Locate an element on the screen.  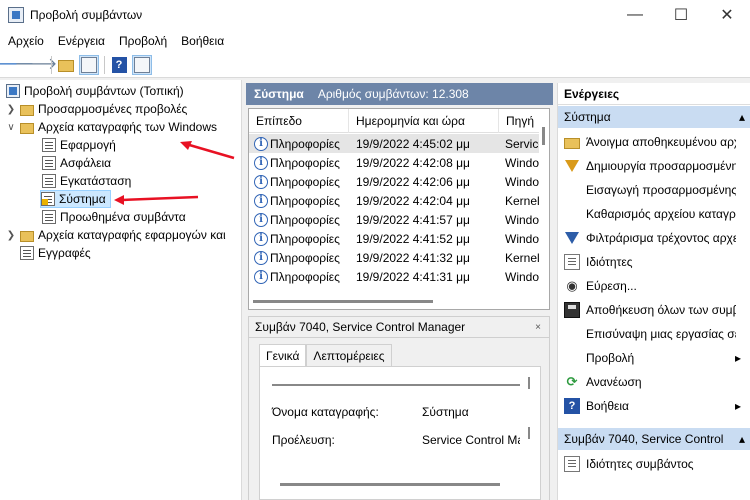
console-tree-icon is located at coordinates (89, 64).